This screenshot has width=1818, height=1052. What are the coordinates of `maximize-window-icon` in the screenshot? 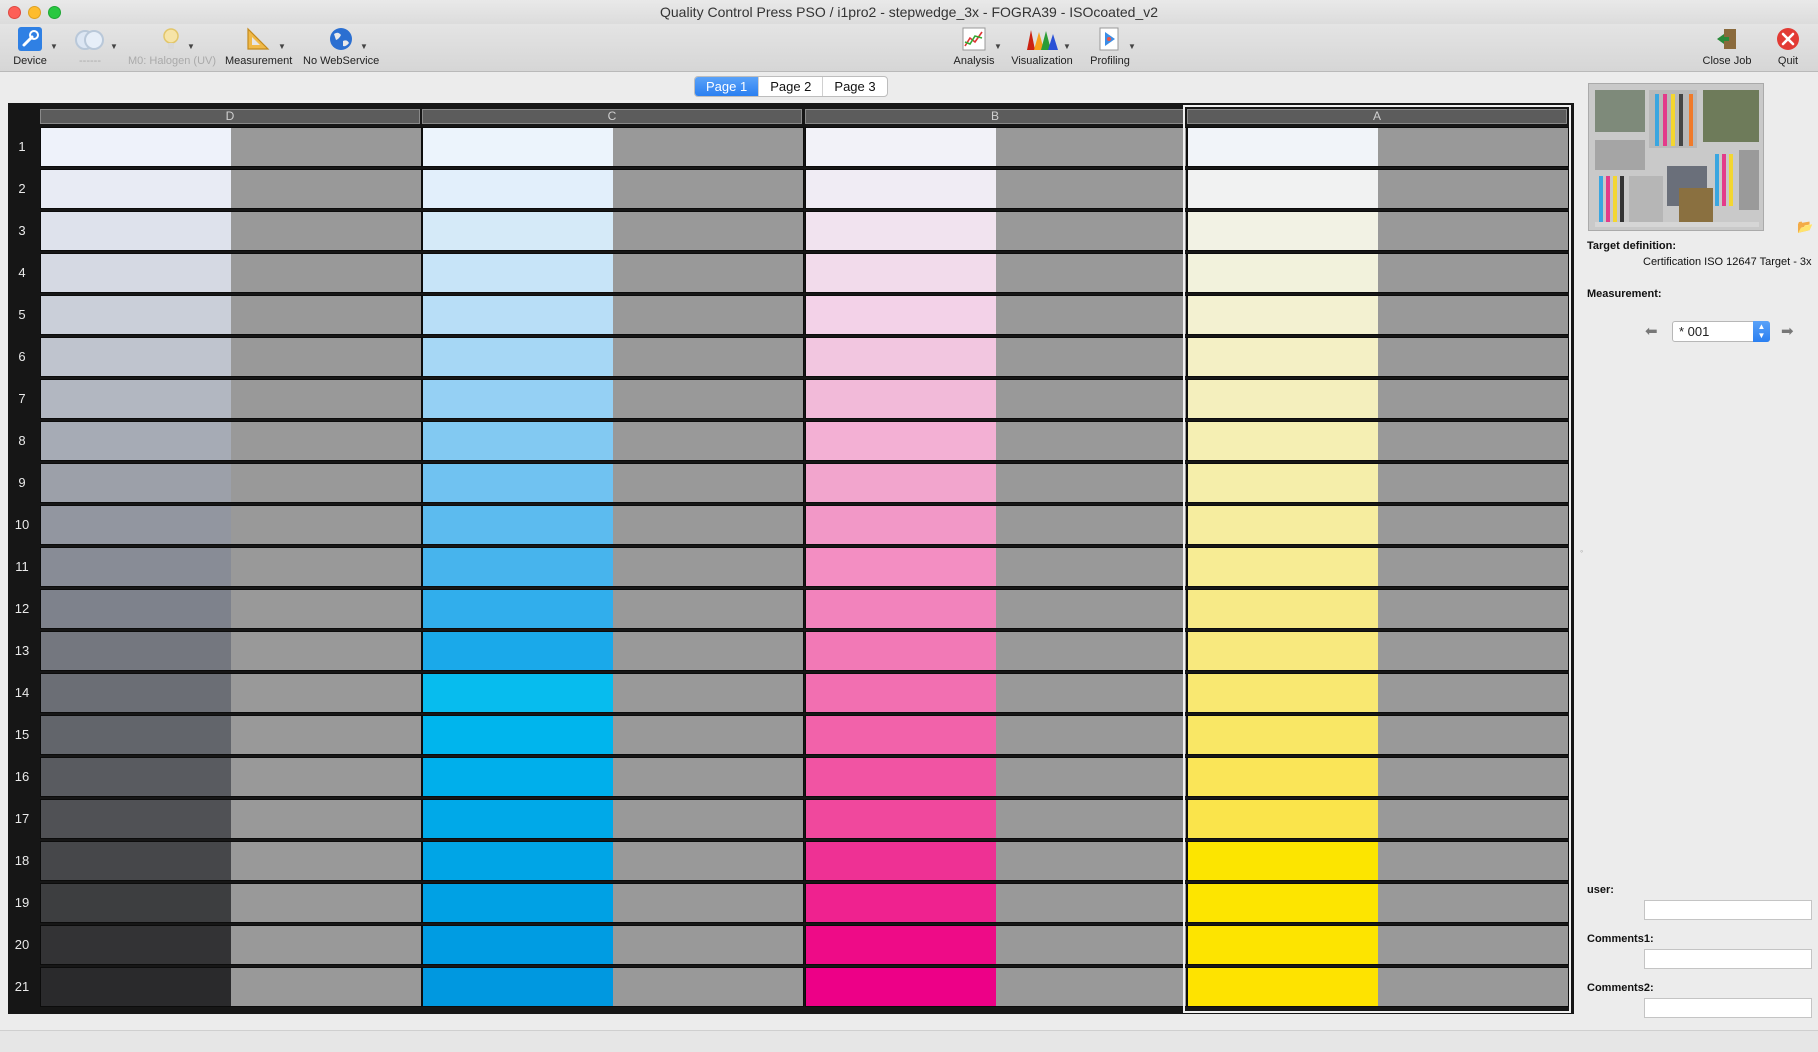 It's located at (54, 12).